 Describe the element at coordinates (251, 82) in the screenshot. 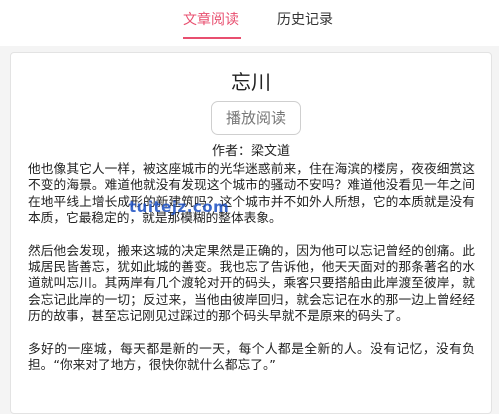

I see `article-title: 忘川` at that location.